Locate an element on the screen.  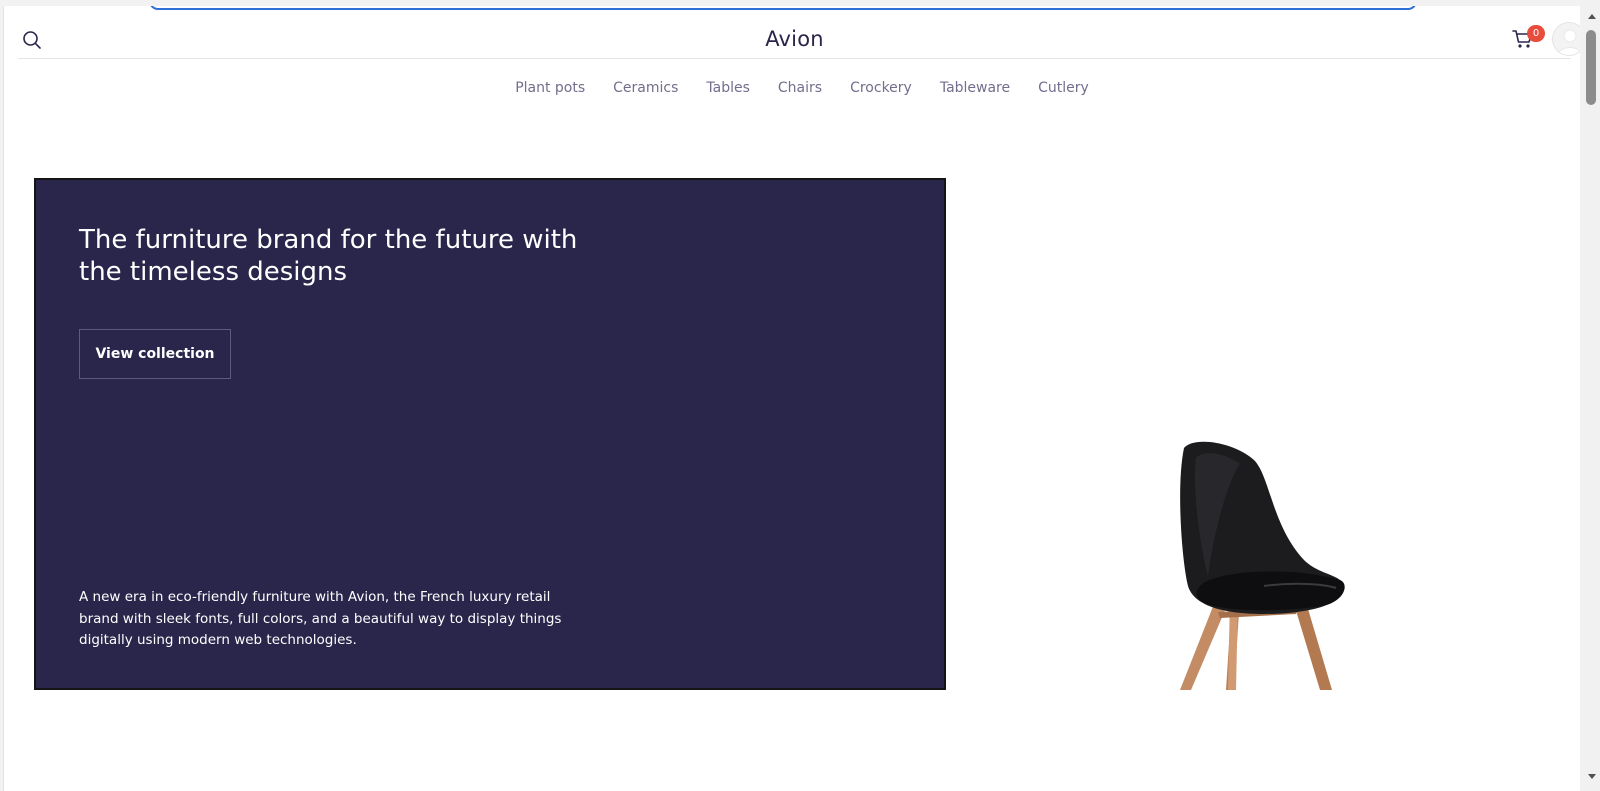
nav-item-crockery: Crockery is located at coordinates (881, 88).